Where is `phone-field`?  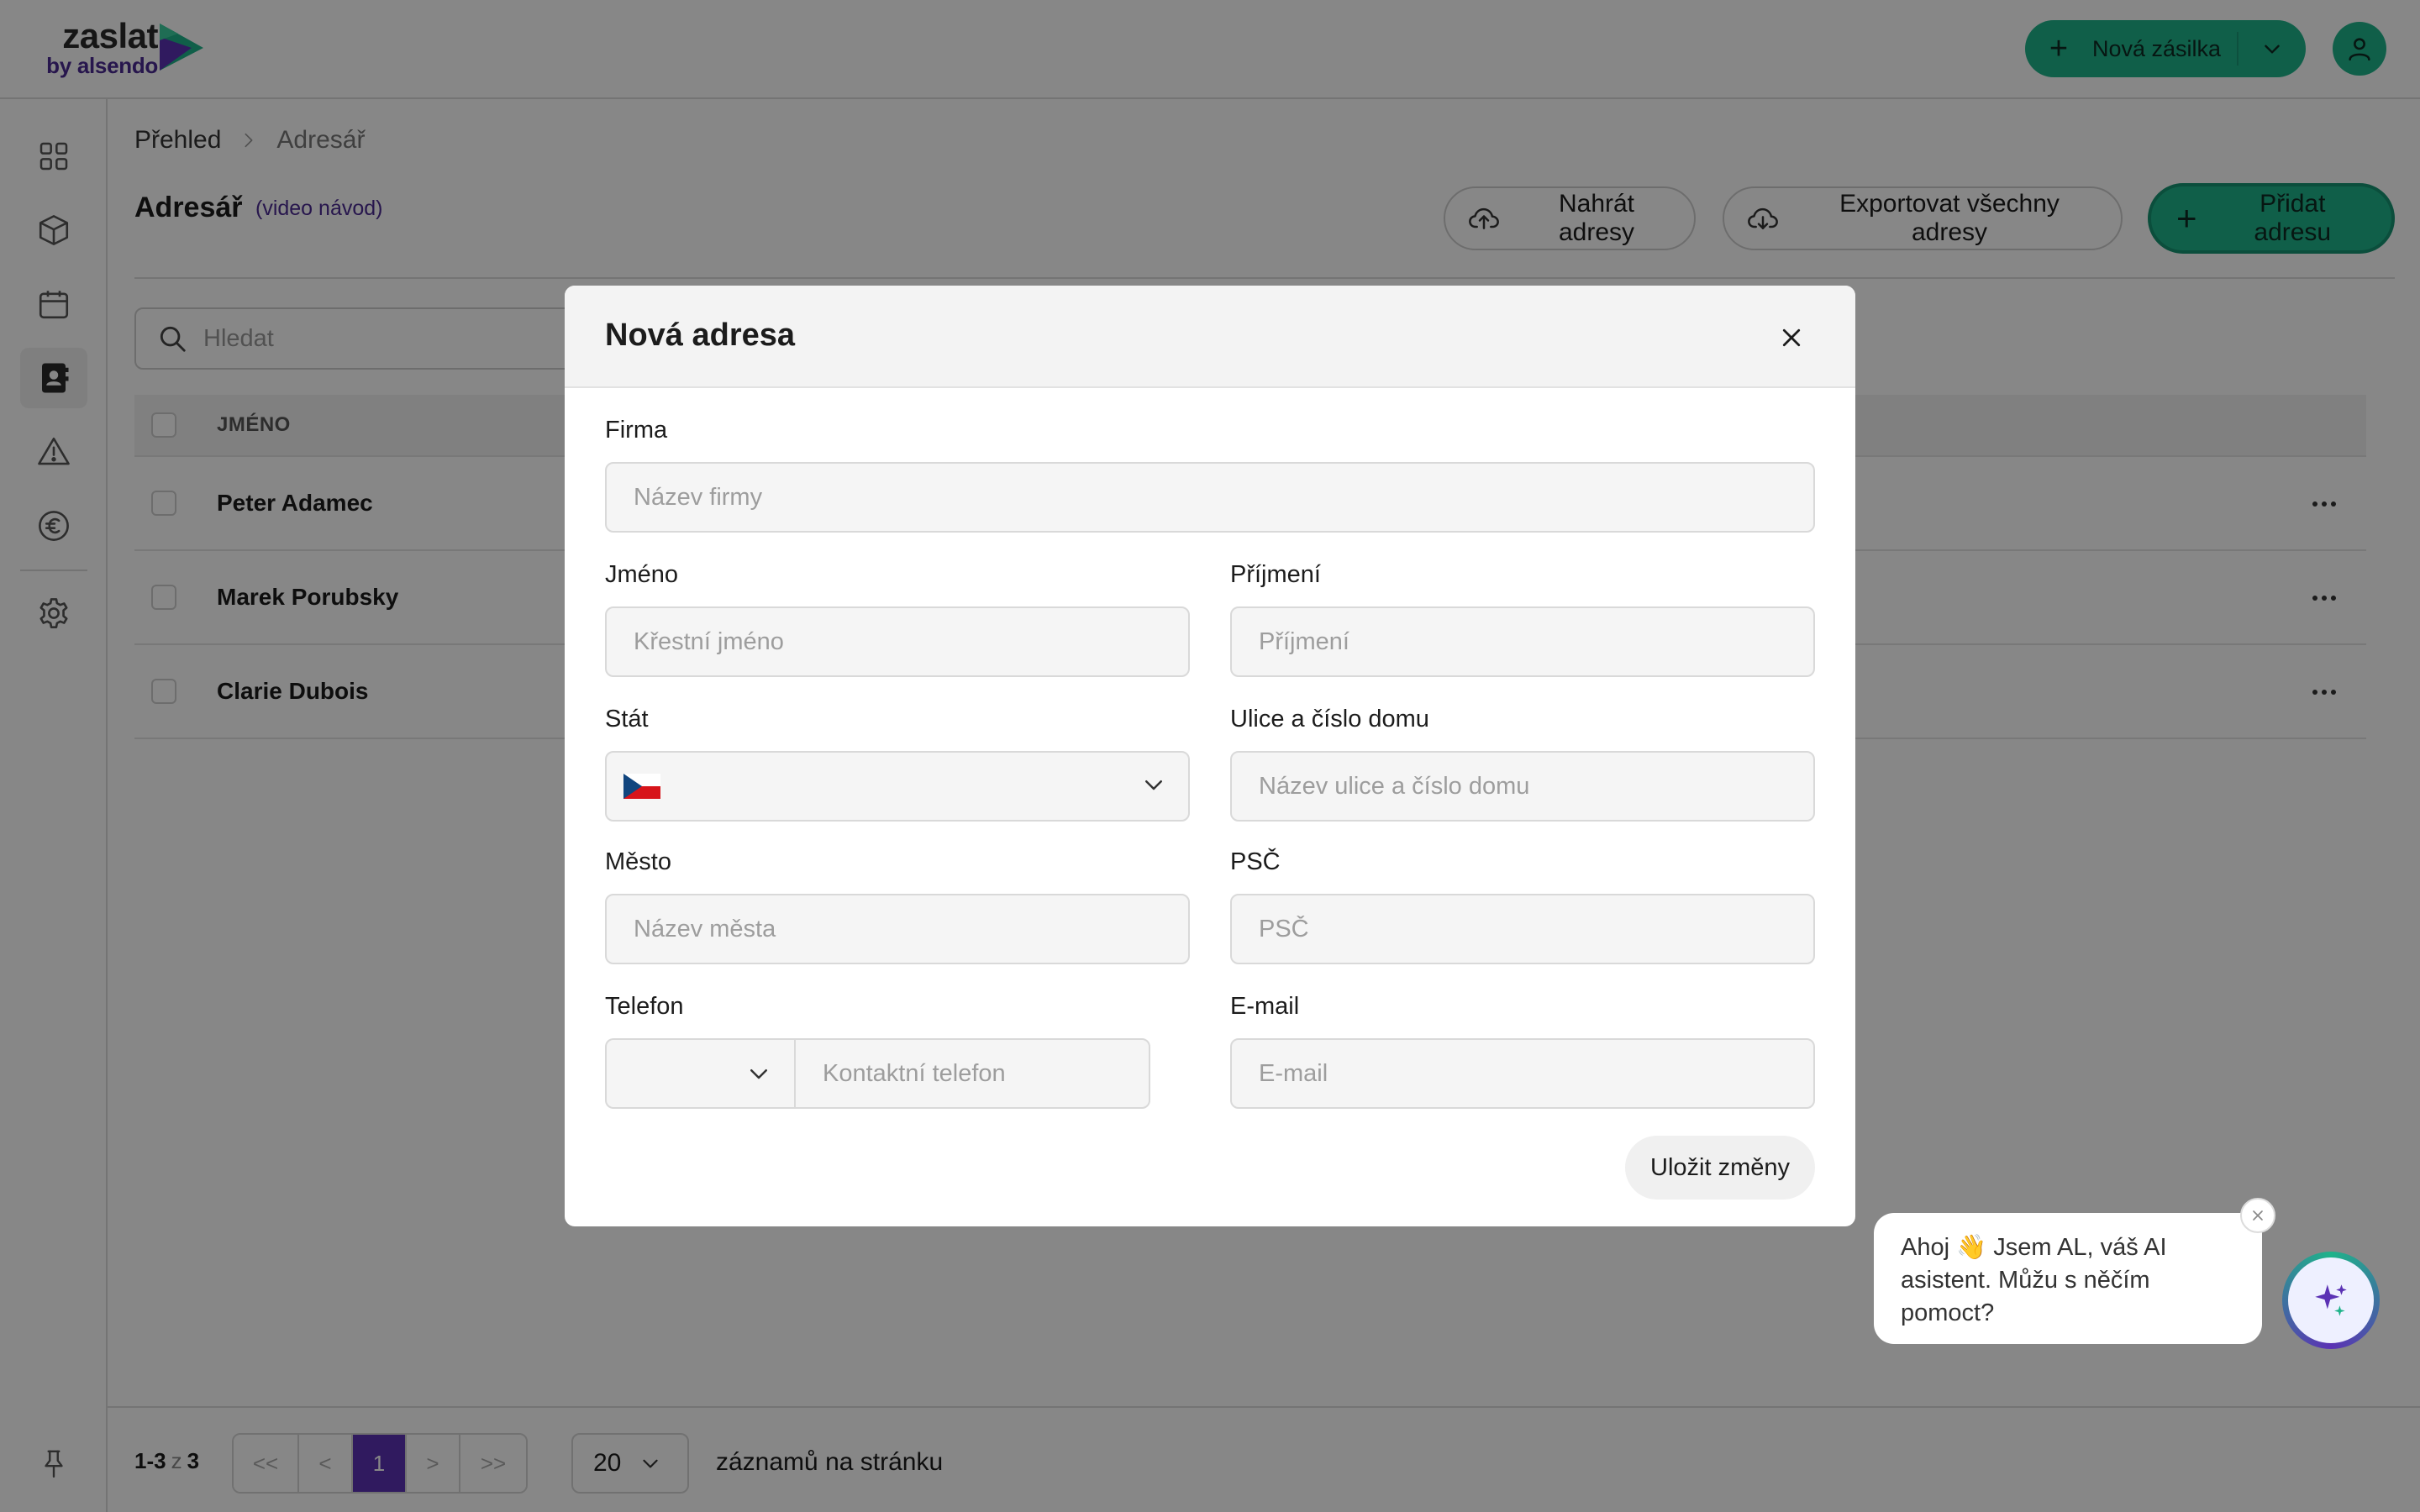 phone-field is located at coordinates (972, 1073).